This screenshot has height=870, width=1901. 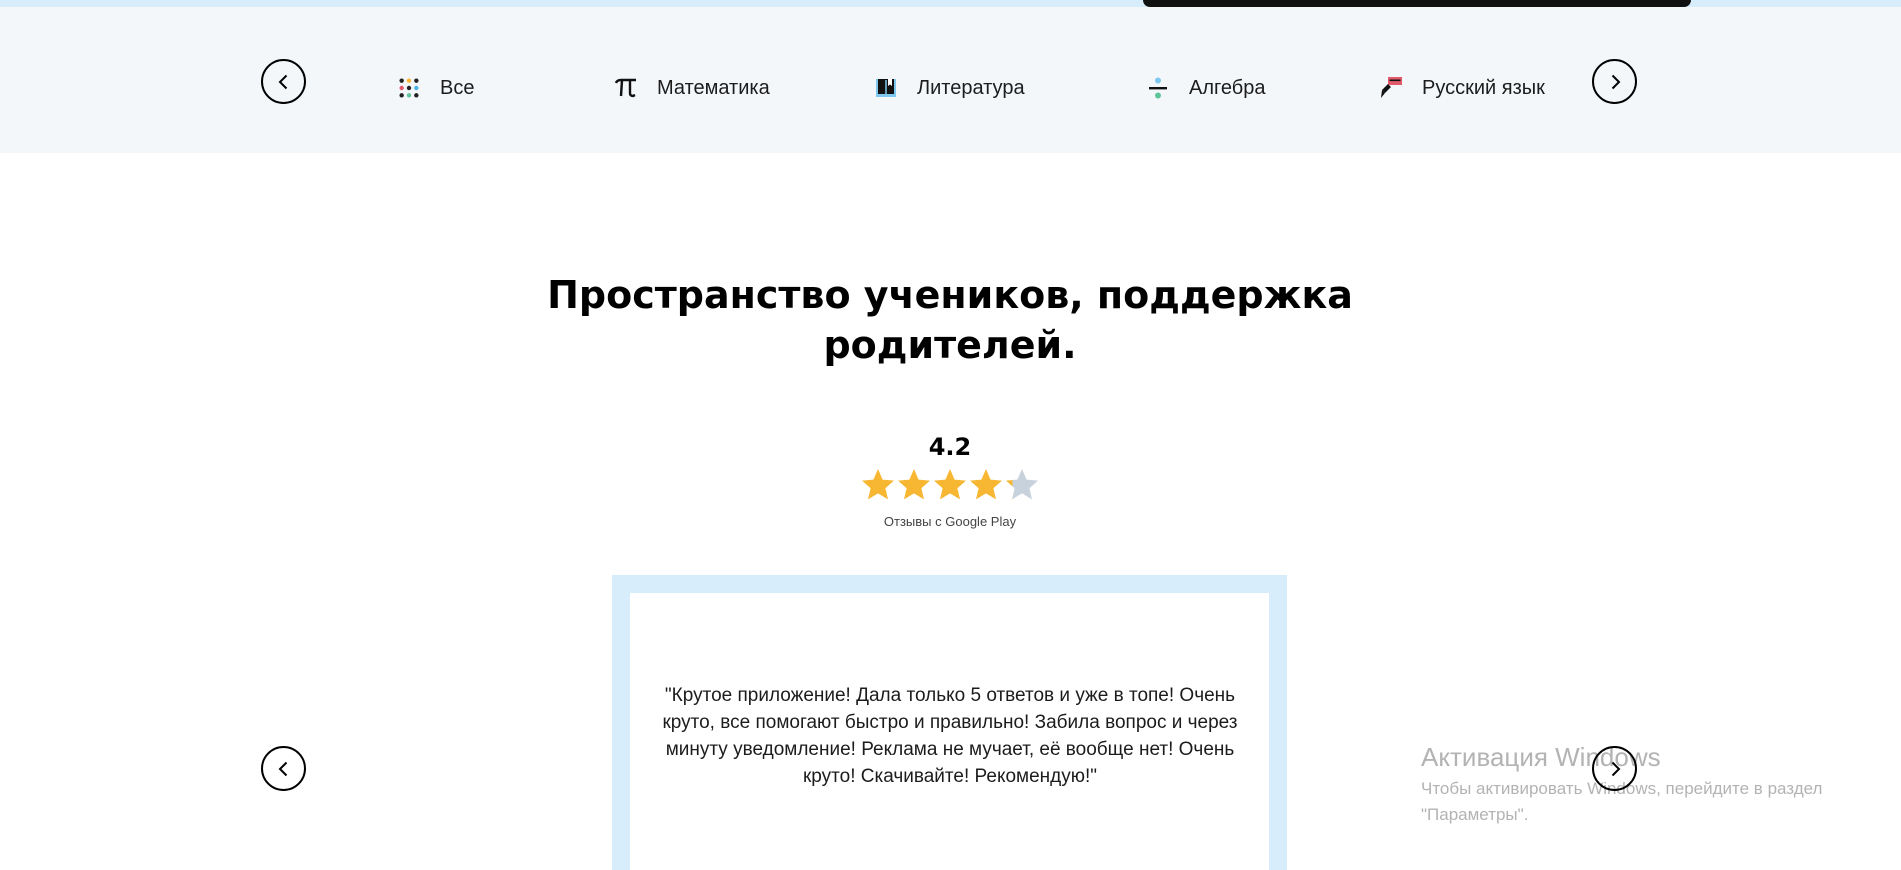 I want to click on subject-item-russian: Русский язык, so click(x=1461, y=88).